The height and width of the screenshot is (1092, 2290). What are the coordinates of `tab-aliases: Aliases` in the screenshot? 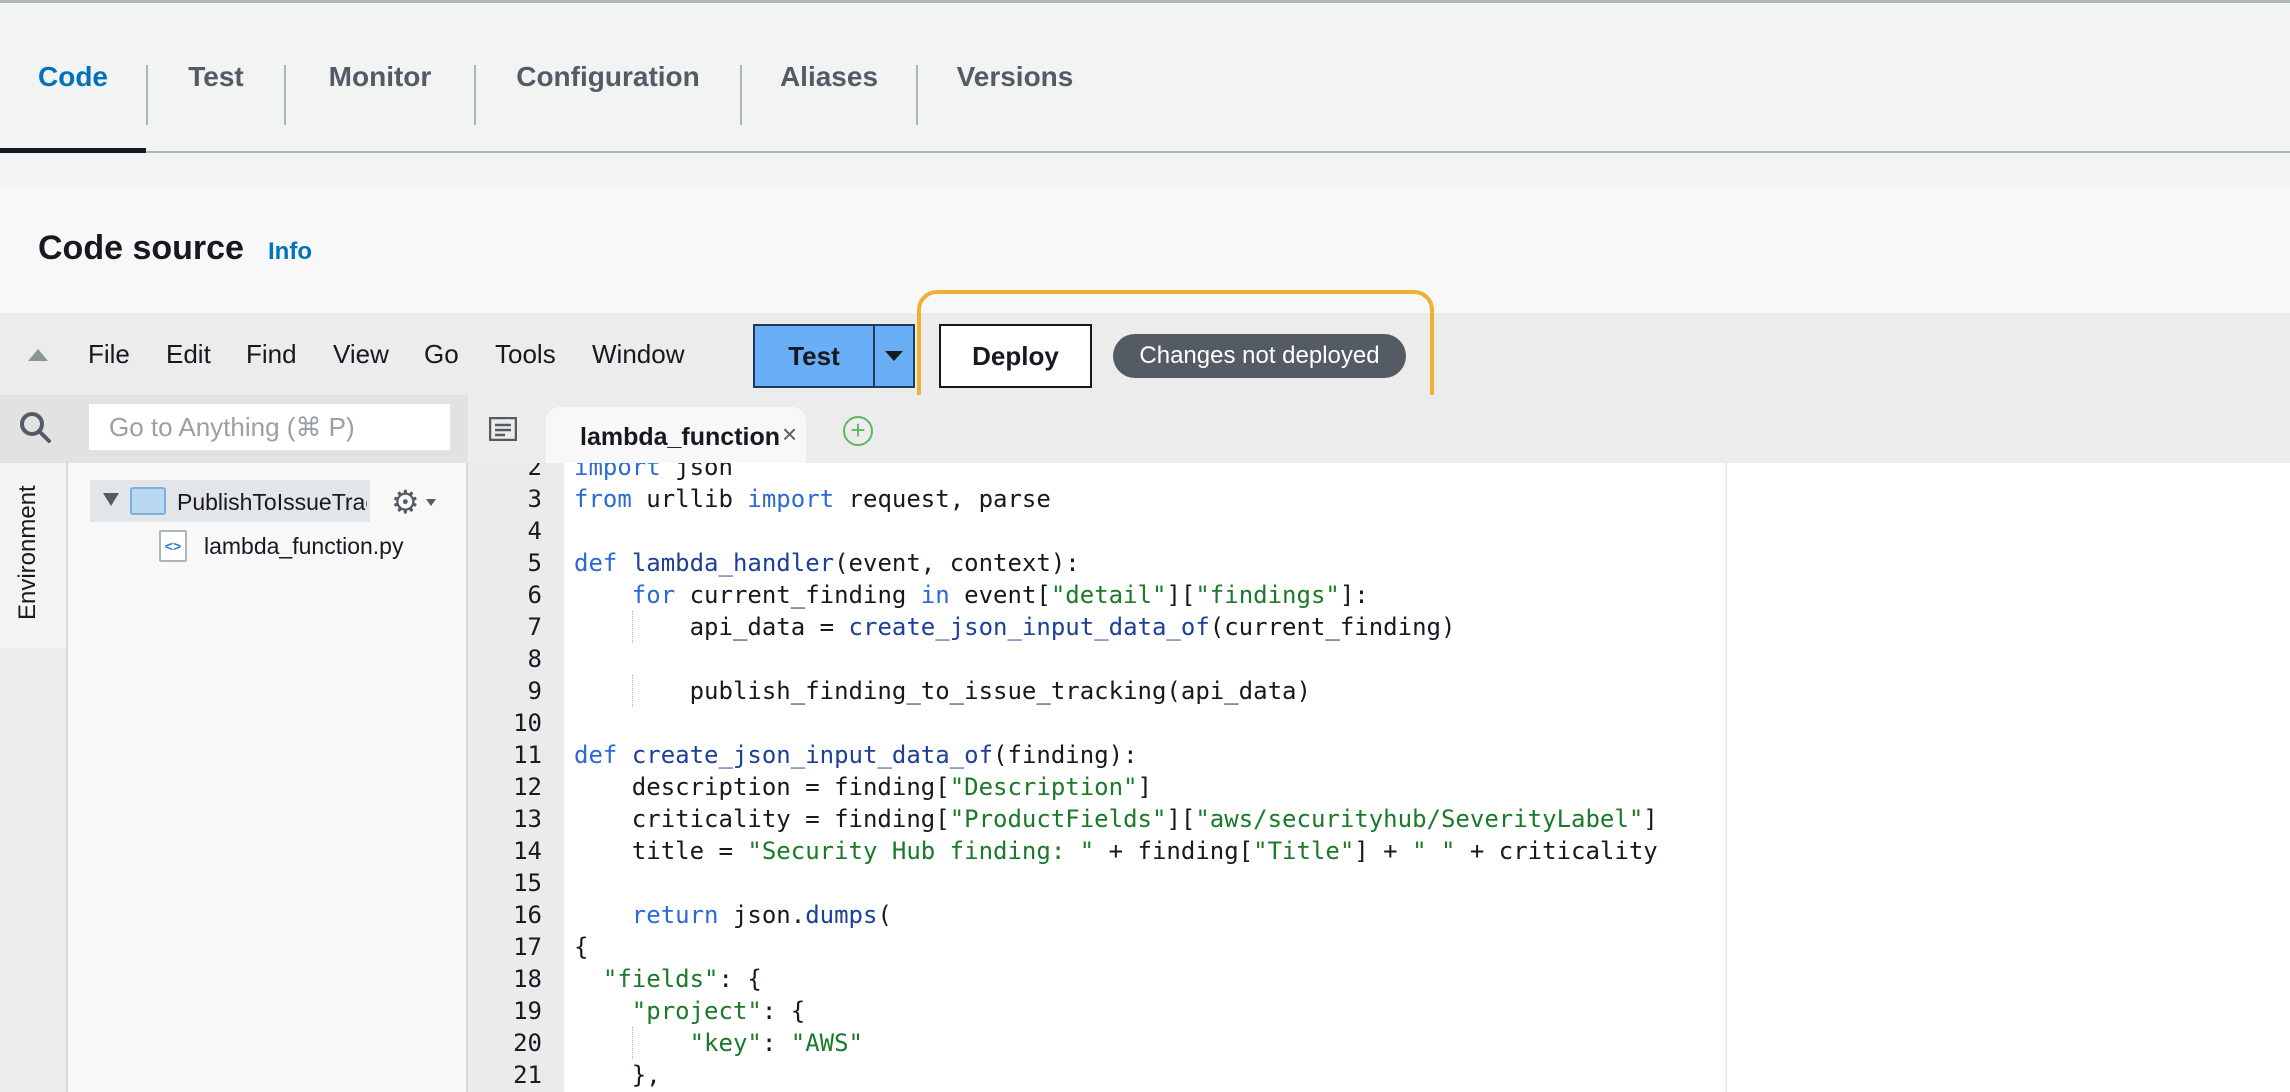 It's located at (829, 77).